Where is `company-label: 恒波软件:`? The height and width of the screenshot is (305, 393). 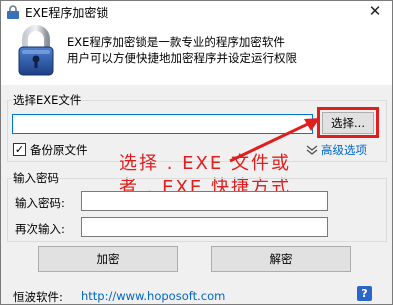 company-label: 恒波软件: is located at coordinates (38, 297).